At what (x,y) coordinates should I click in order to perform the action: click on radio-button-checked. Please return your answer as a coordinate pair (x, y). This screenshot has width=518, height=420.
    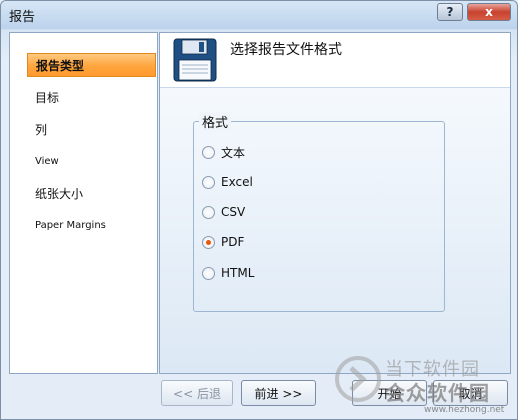
    Looking at the image, I should click on (208, 242).